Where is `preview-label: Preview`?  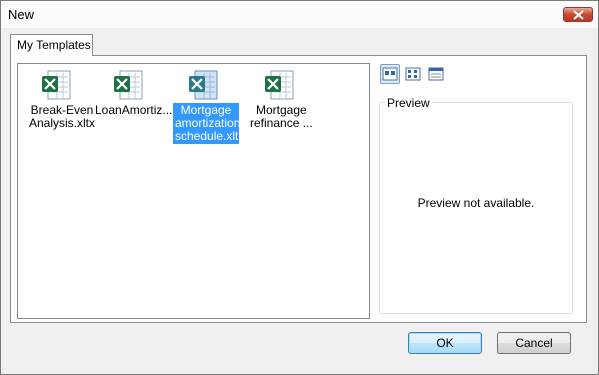 preview-label: Preview is located at coordinates (408, 103).